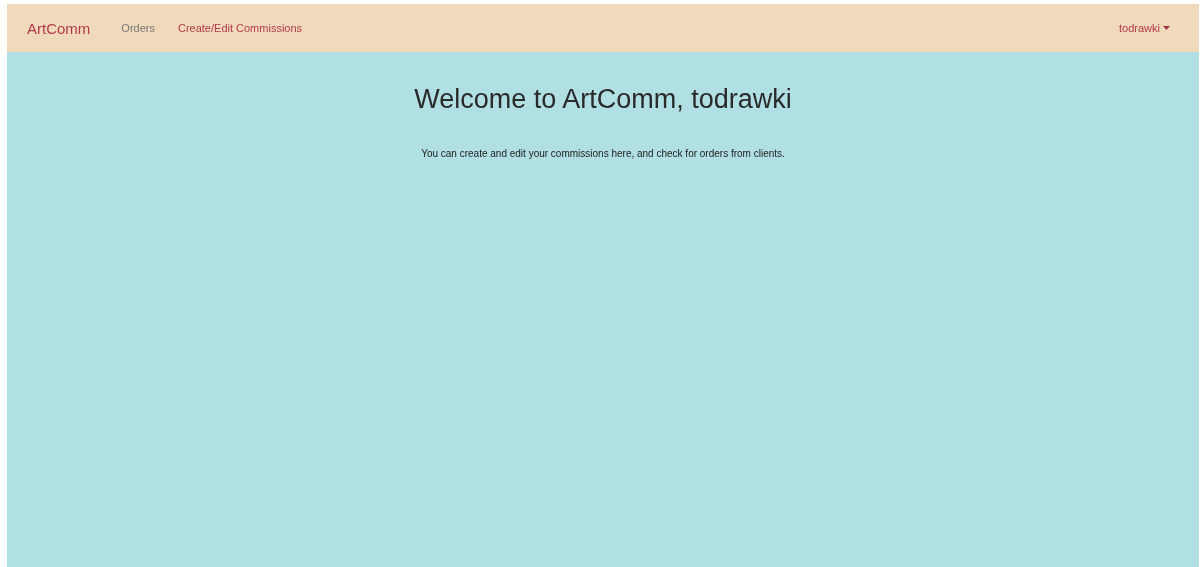 Image resolution: width=1203 pixels, height=567 pixels. Describe the element at coordinates (138, 28) in the screenshot. I see `nav-link: Orders` at that location.